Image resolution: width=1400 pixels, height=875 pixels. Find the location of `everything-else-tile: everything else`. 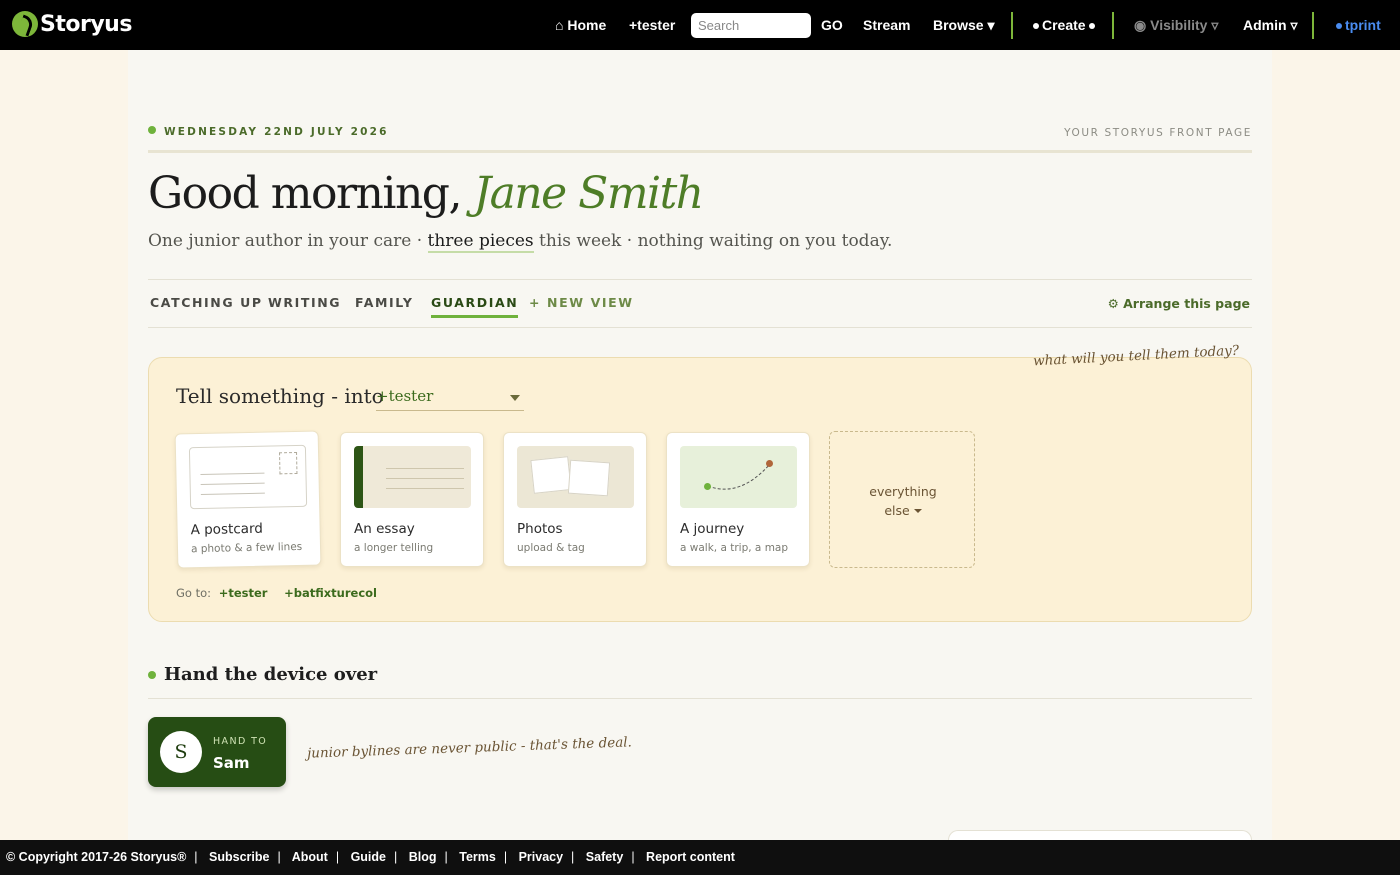

everything-else-tile: everything else is located at coordinates (902, 499).